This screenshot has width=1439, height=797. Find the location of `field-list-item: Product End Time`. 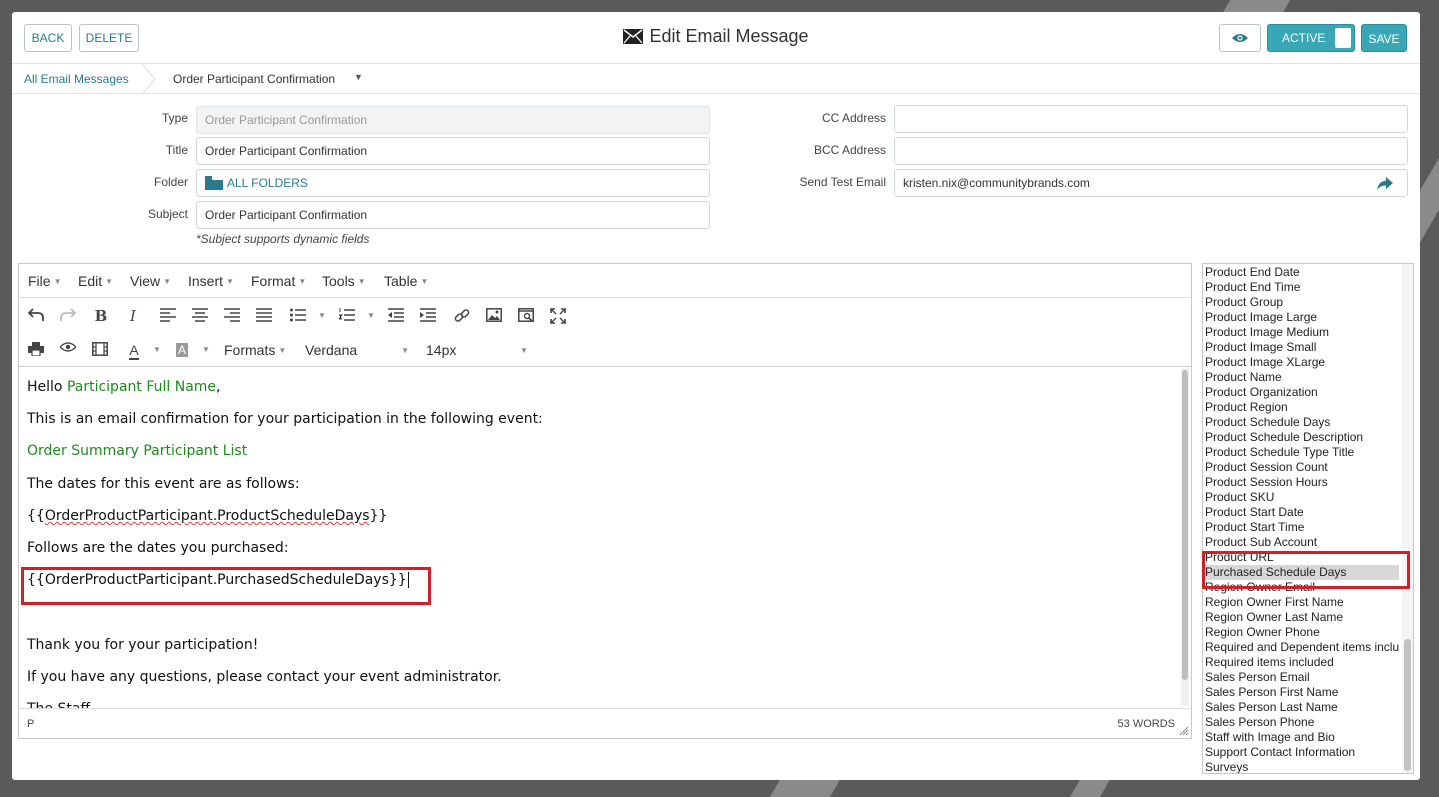

field-list-item: Product End Time is located at coordinates (1302, 287).